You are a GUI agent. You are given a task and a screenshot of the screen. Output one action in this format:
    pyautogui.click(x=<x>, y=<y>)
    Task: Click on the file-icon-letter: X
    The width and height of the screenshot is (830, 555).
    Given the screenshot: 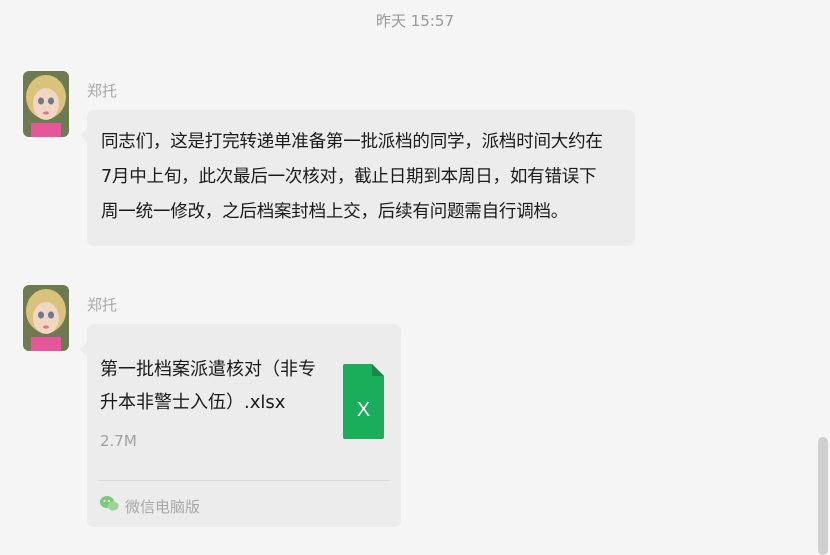 What is the action you would take?
    pyautogui.click(x=363, y=410)
    